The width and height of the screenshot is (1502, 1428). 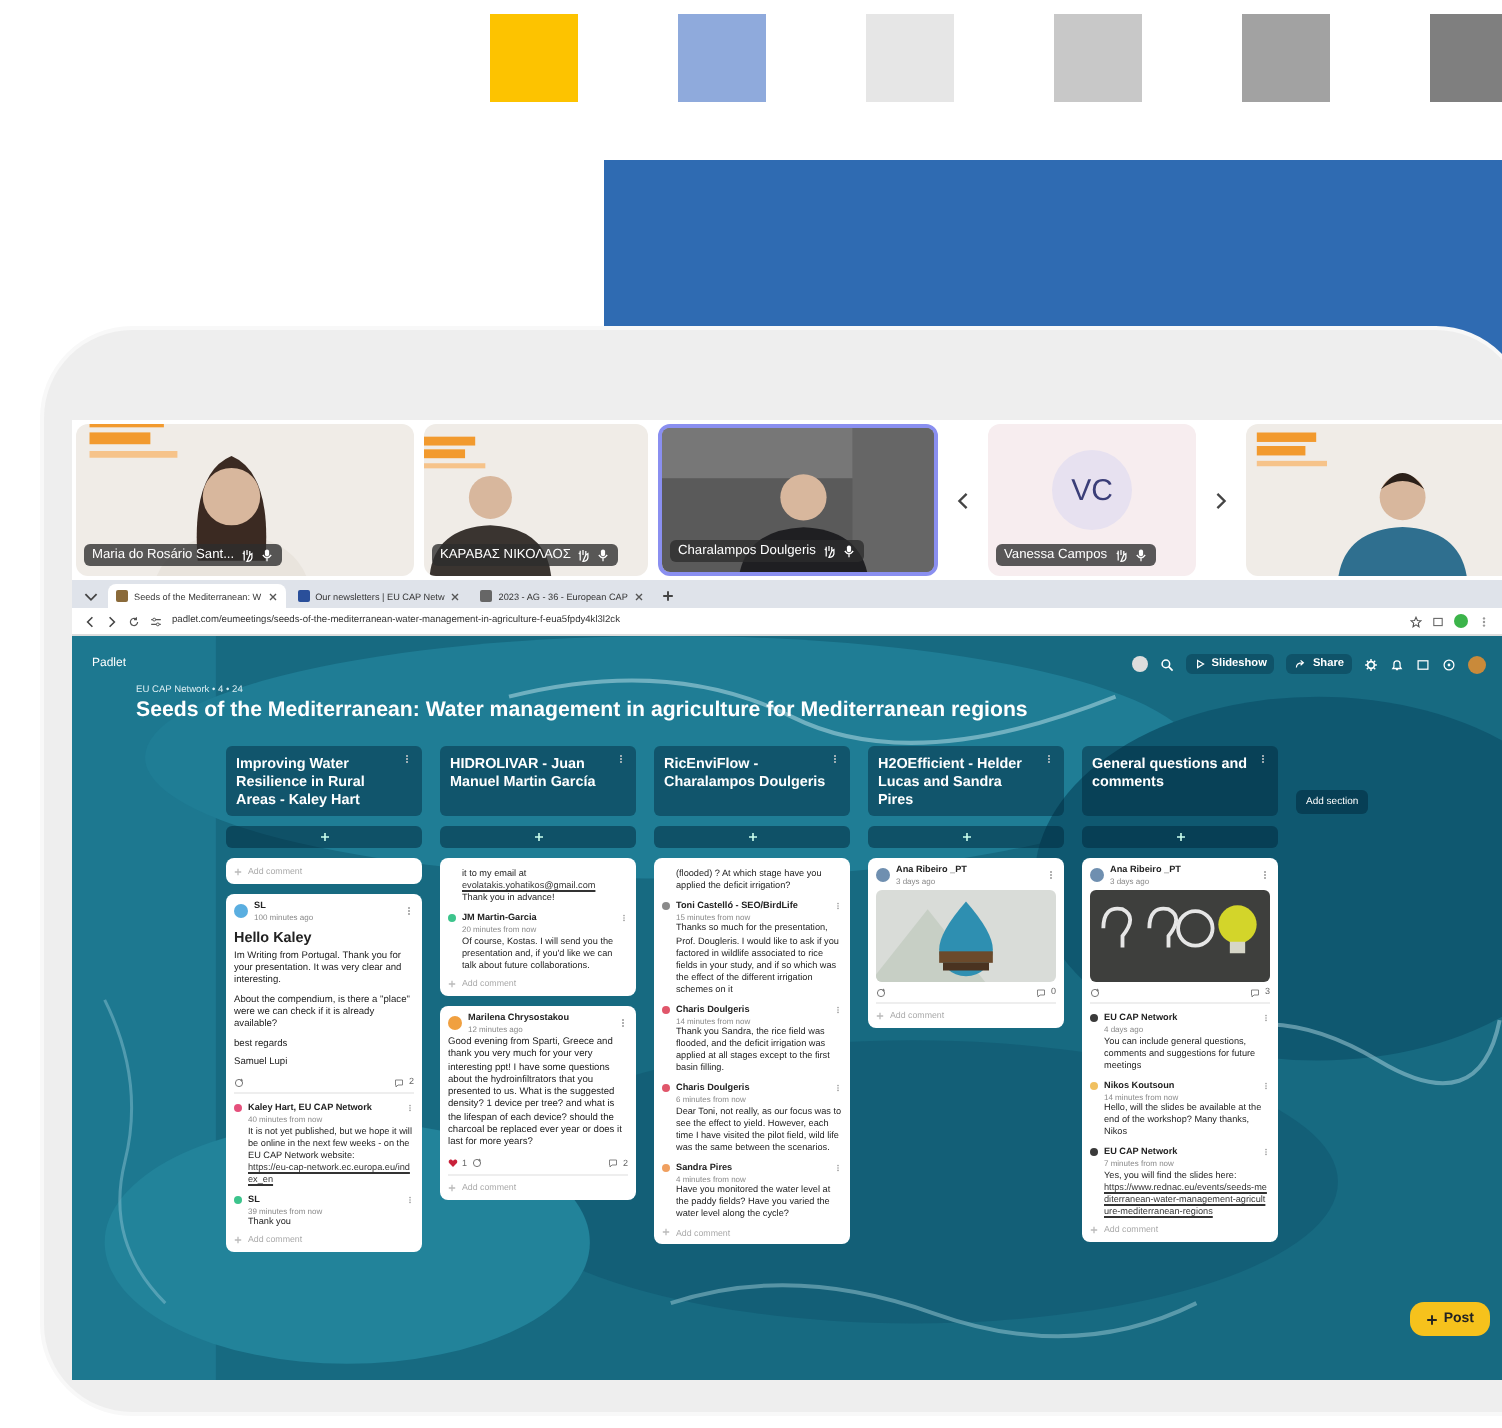 I want to click on avatar-initials: VC, so click(x=1092, y=490).